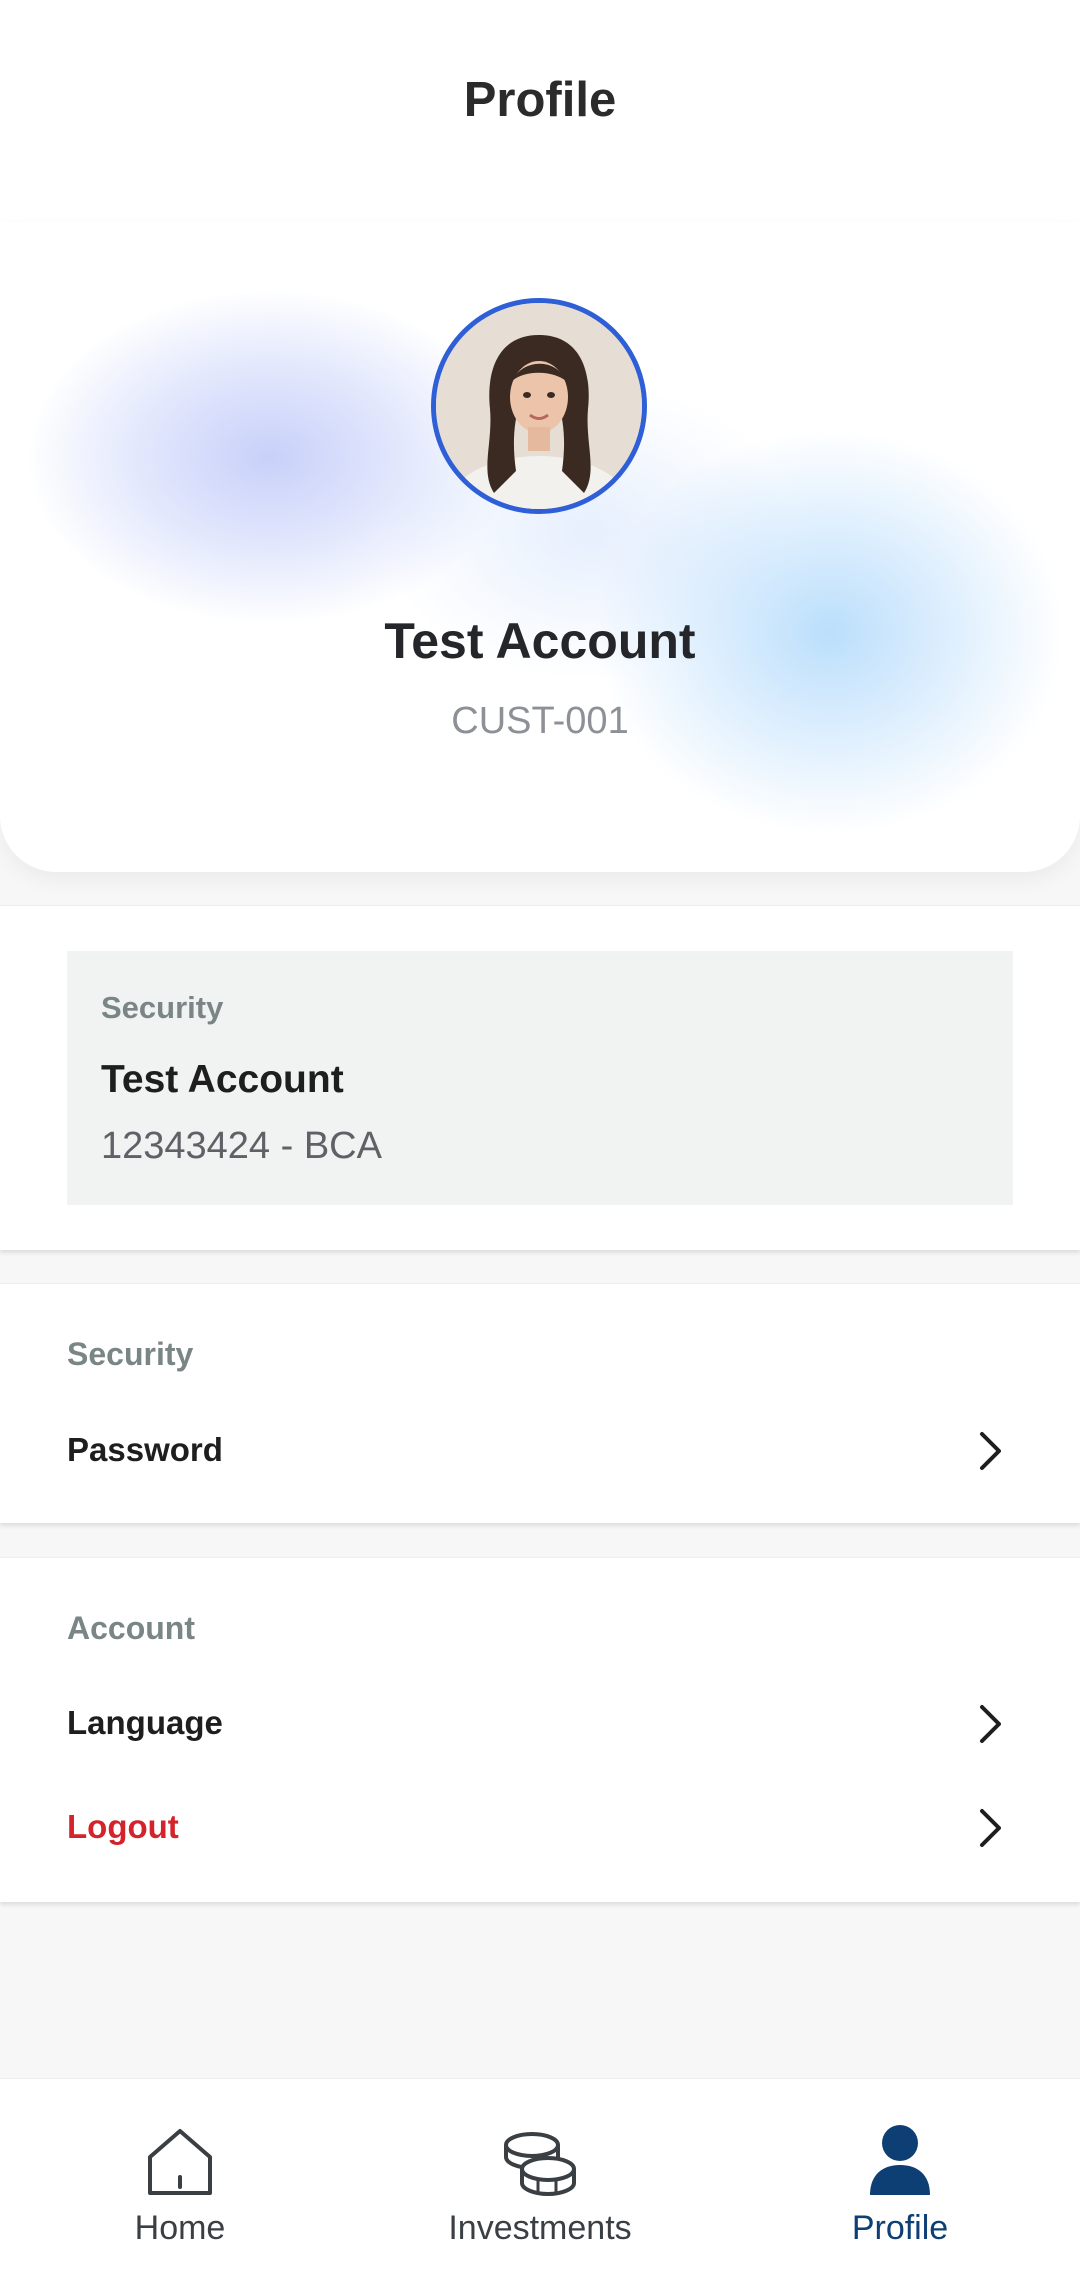 Image resolution: width=1080 pixels, height=2283 pixels. What do you see at coordinates (540, 641) in the screenshot?
I see `profile-name: Test Account` at bounding box center [540, 641].